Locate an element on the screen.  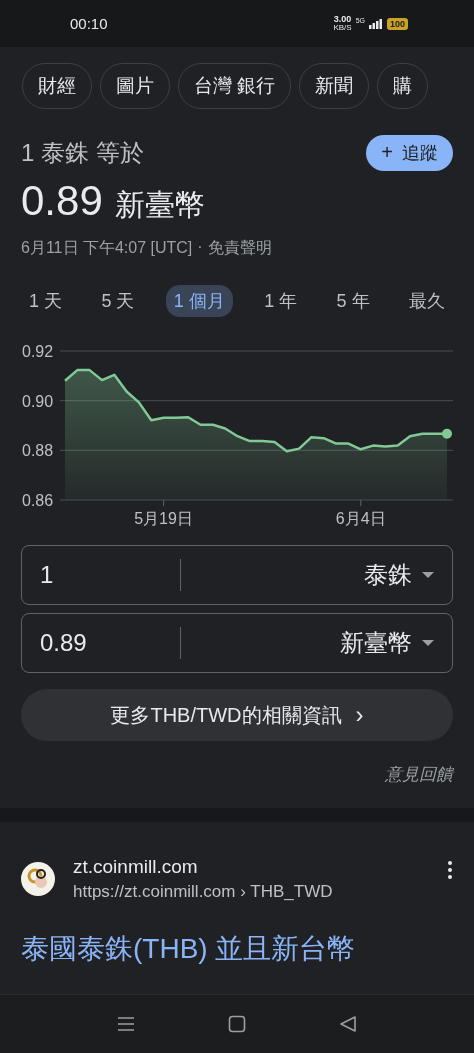
amount-field: 1 is located at coordinates (110, 575).